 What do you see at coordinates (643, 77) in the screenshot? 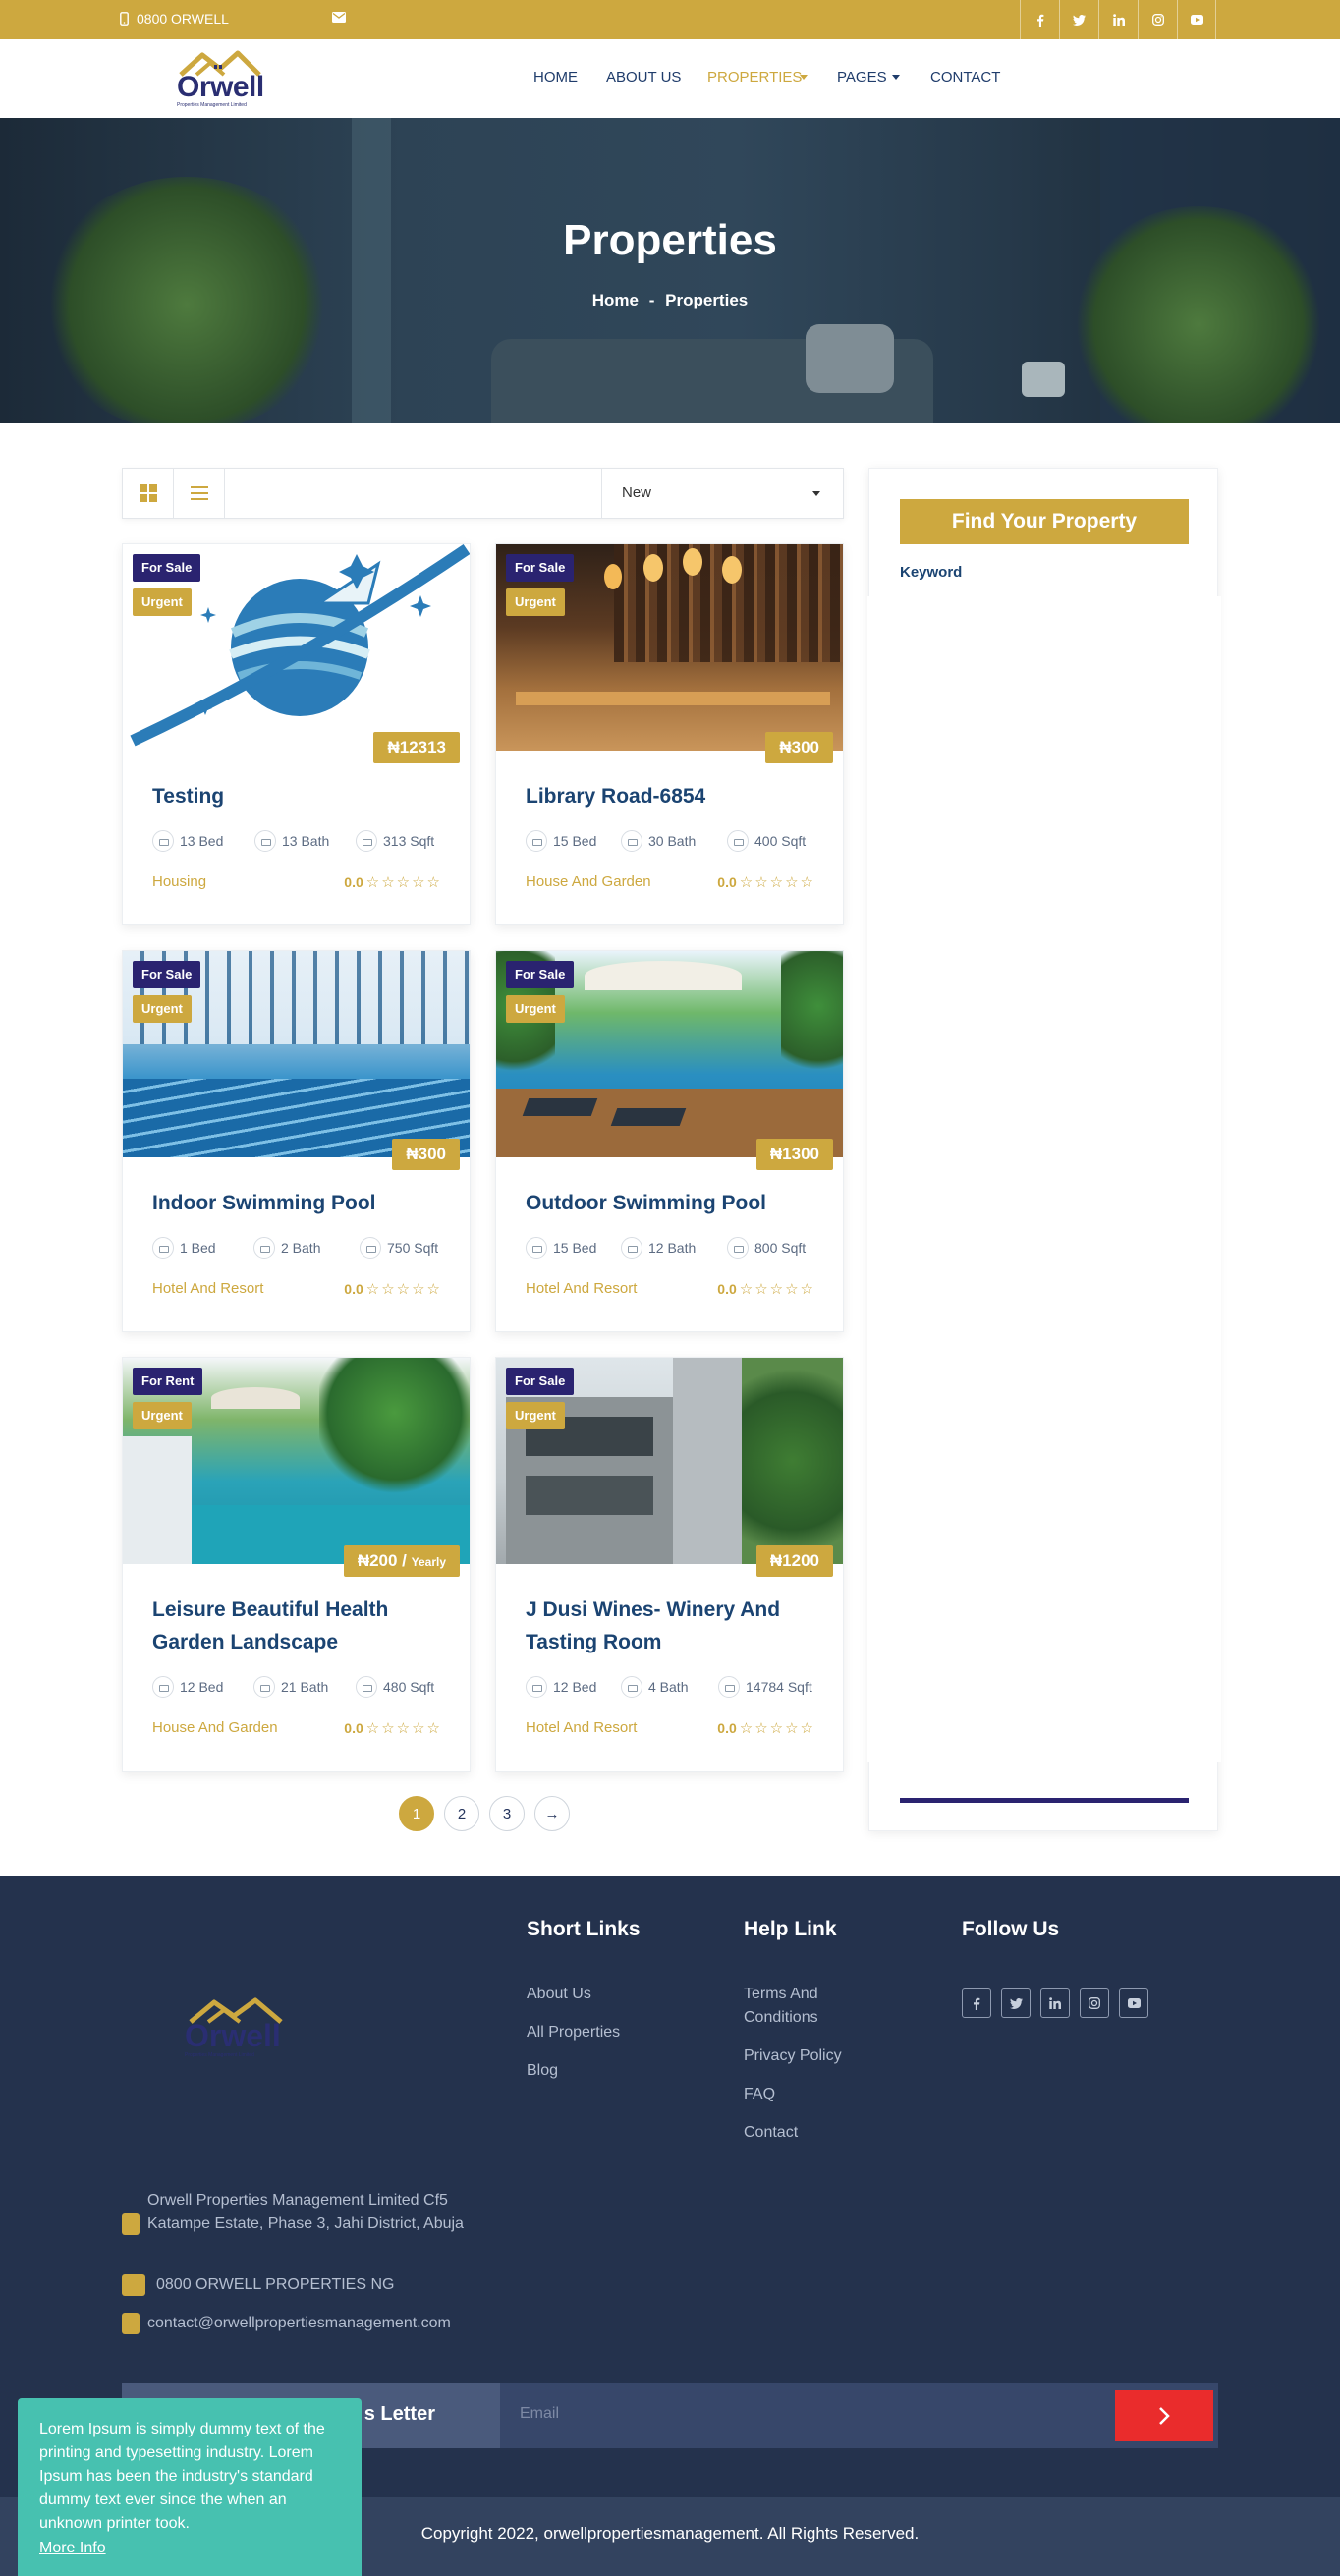
I see `nav-about: ABOUT US` at bounding box center [643, 77].